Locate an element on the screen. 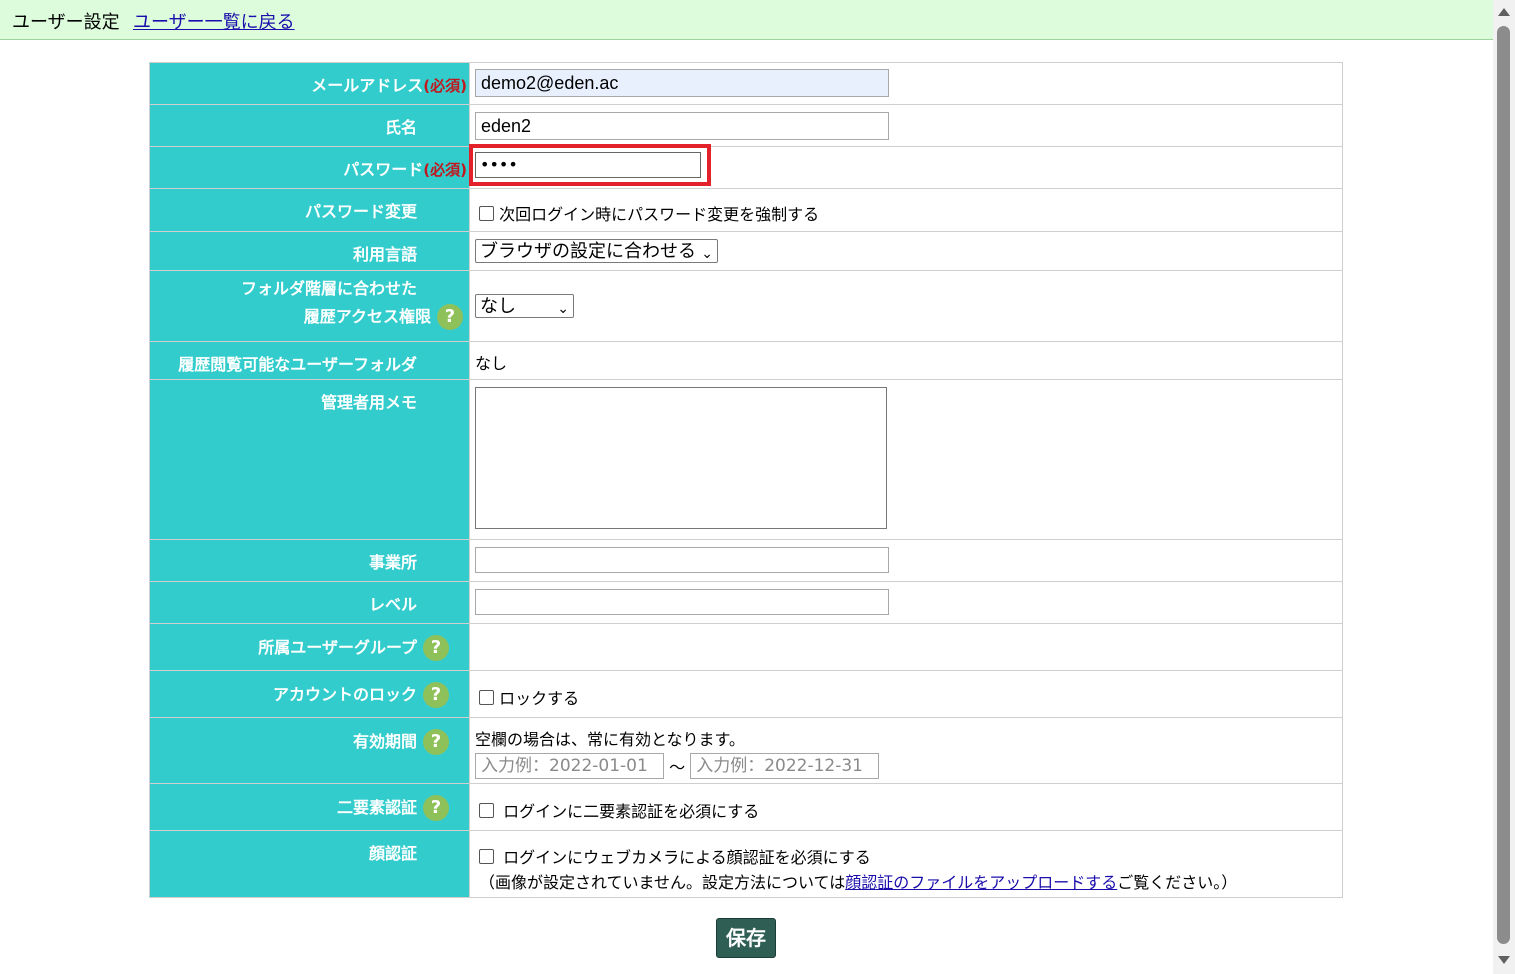 This screenshot has width=1515, height=974. two-factor-checkbox-label: ログインに二要素認証を必須にする is located at coordinates (631, 811).